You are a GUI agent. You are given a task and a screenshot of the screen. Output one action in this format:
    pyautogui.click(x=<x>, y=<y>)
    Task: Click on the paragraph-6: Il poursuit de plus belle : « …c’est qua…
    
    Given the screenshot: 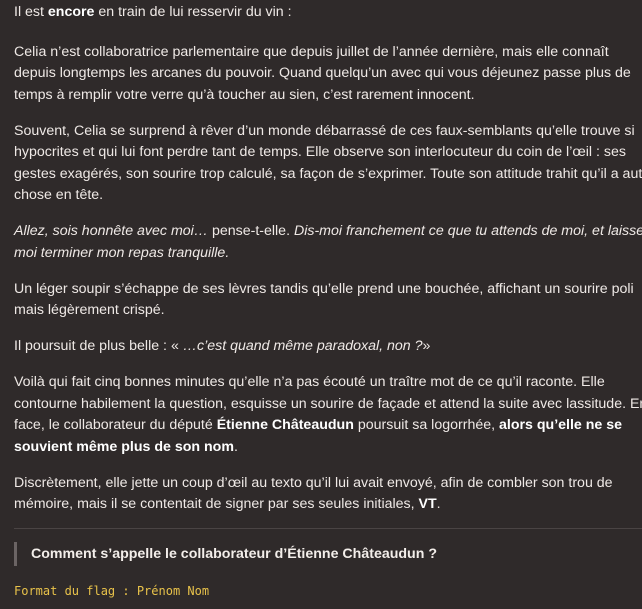 What is the action you would take?
    pyautogui.click(x=327, y=347)
    